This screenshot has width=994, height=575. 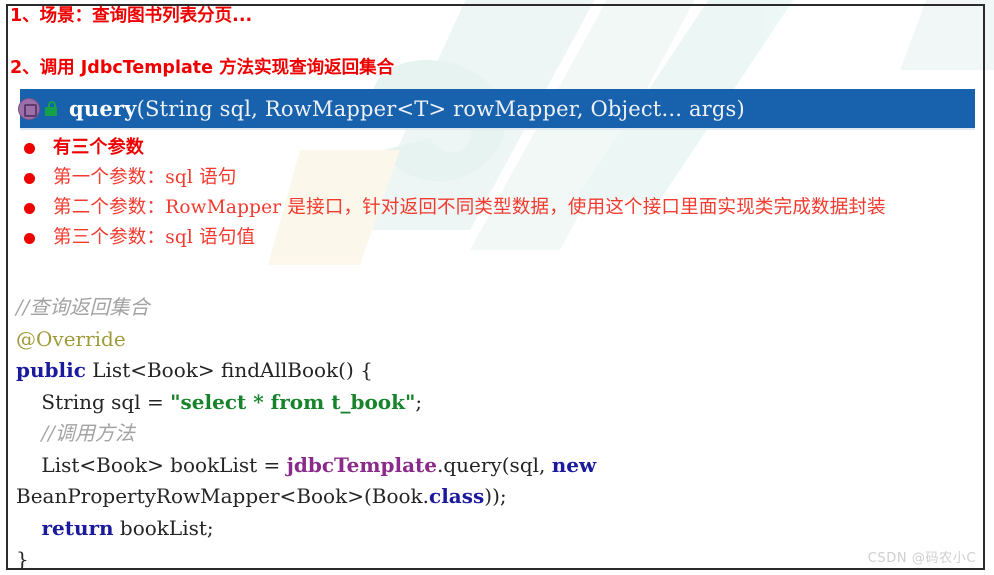 I want to click on bullet-item: 第三个参数：sql 语句值, so click(x=497, y=238).